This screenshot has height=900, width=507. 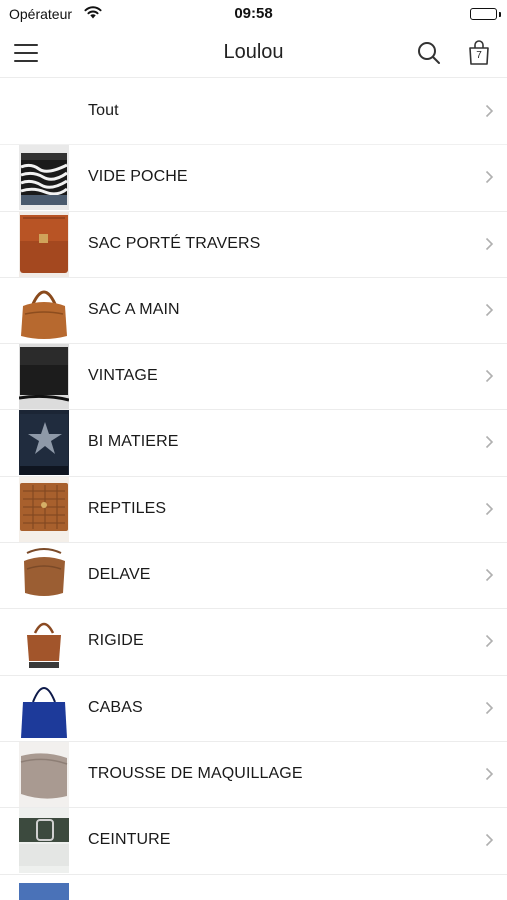 What do you see at coordinates (123, 376) in the screenshot?
I see `category-label: VINTAGE` at bounding box center [123, 376].